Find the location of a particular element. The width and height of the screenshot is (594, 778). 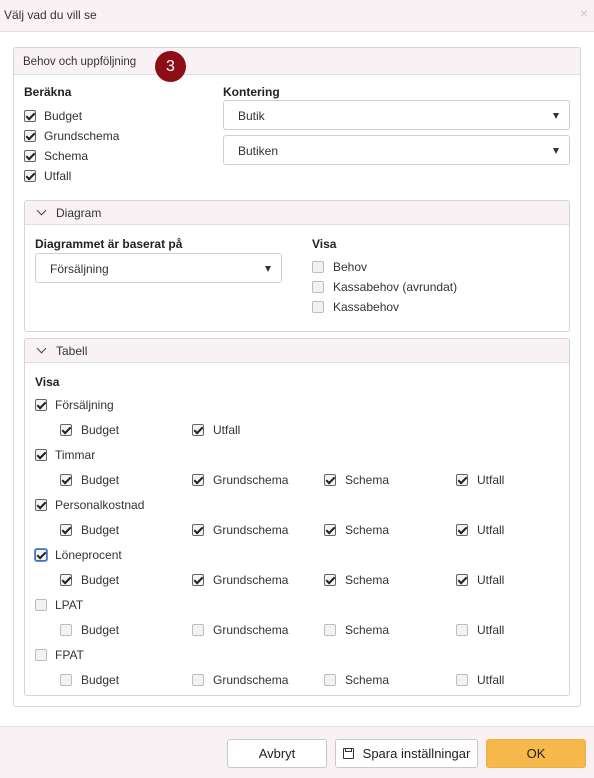

ok-button: OK is located at coordinates (536, 753).